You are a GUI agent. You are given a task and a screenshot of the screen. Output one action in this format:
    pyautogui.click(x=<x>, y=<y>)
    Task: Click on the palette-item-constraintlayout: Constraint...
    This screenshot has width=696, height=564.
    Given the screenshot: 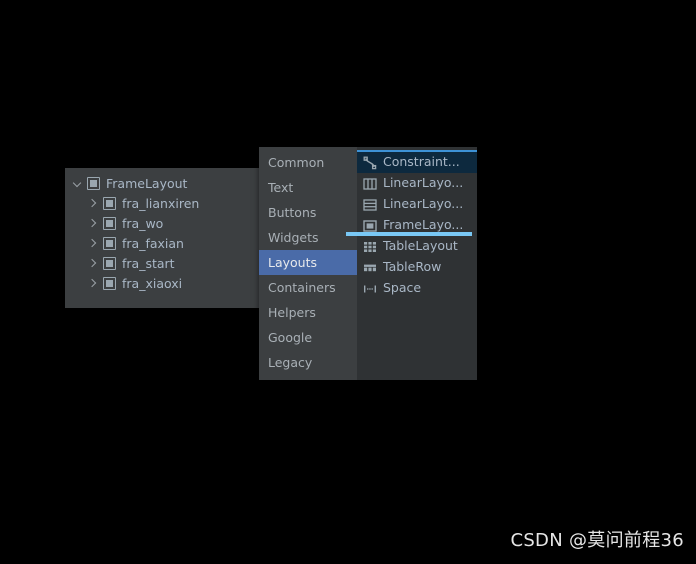 What is the action you would take?
    pyautogui.click(x=417, y=161)
    